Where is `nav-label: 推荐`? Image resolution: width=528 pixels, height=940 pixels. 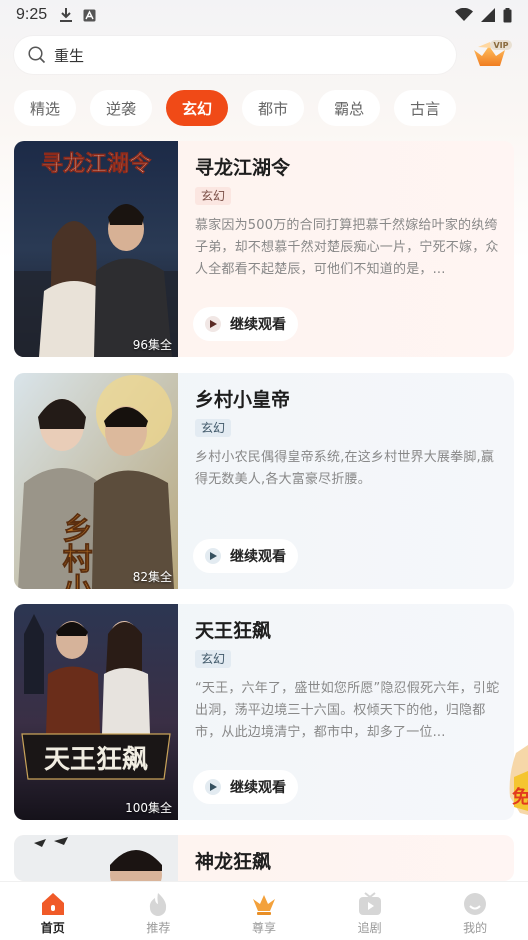
nav-label: 推荐 is located at coordinates (158, 927).